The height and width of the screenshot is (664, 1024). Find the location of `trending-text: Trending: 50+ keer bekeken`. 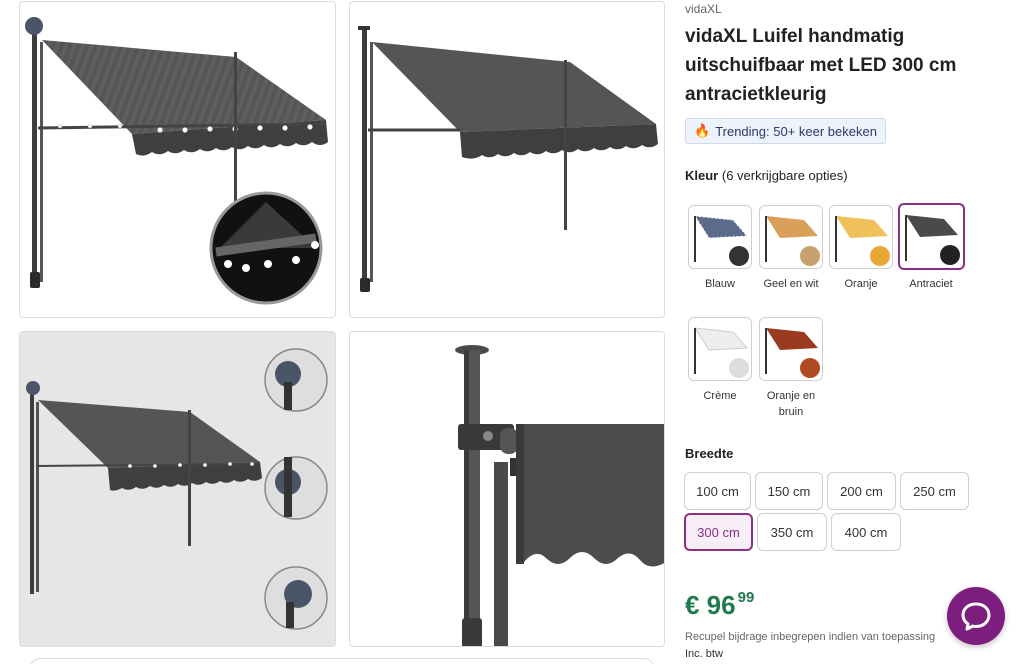

trending-text: Trending: 50+ keer bekeken is located at coordinates (796, 131).